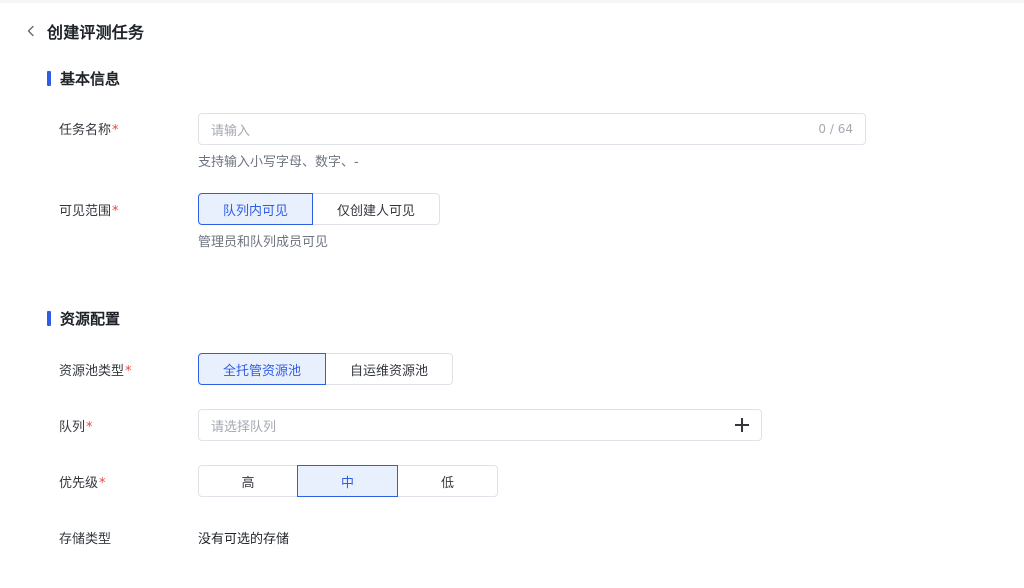  What do you see at coordinates (90, 79) in the screenshot?
I see `section-title: 基本信息` at bounding box center [90, 79].